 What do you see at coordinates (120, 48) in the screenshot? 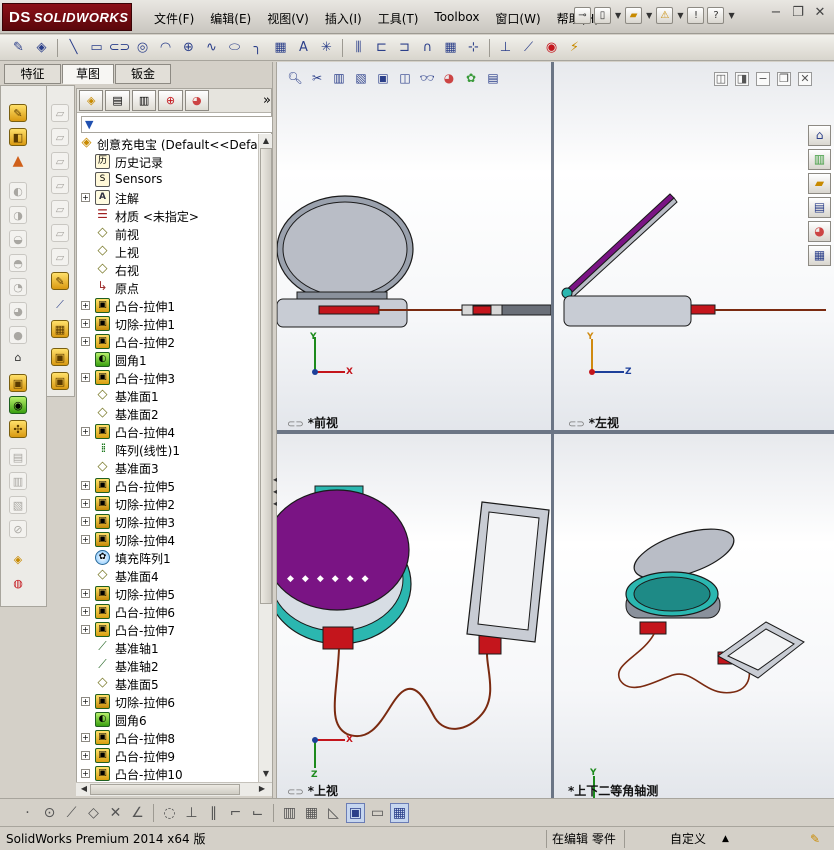
I see `slot-icon: ⊂⊃` at bounding box center [120, 48].